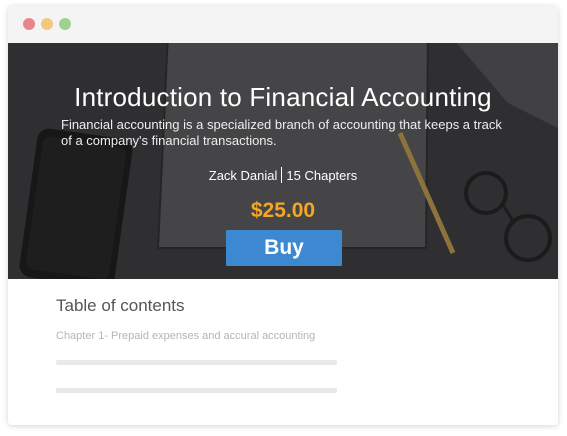  Describe the element at coordinates (283, 210) in the screenshot. I see `book-price: $25.00` at that location.